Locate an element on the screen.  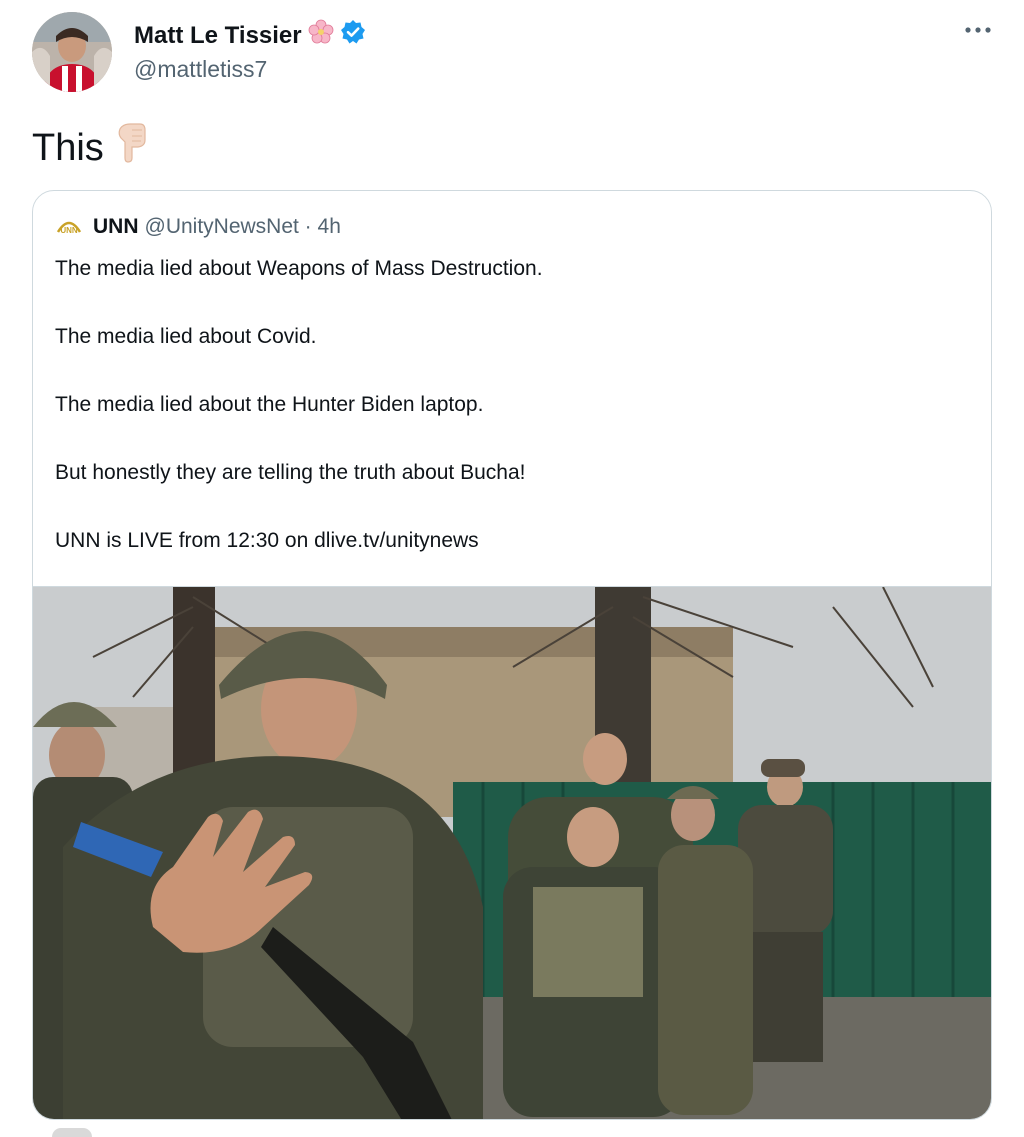
user-handle: @mattletiss7 is located at coordinates (200, 69).